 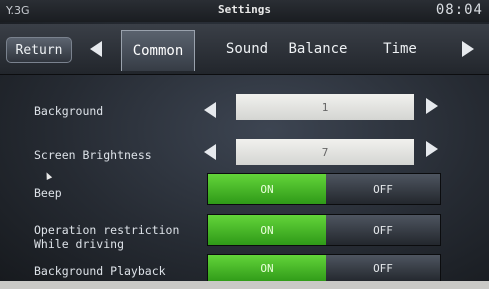 What do you see at coordinates (383, 189) in the screenshot?
I see `beep-off-option: OFF` at bounding box center [383, 189].